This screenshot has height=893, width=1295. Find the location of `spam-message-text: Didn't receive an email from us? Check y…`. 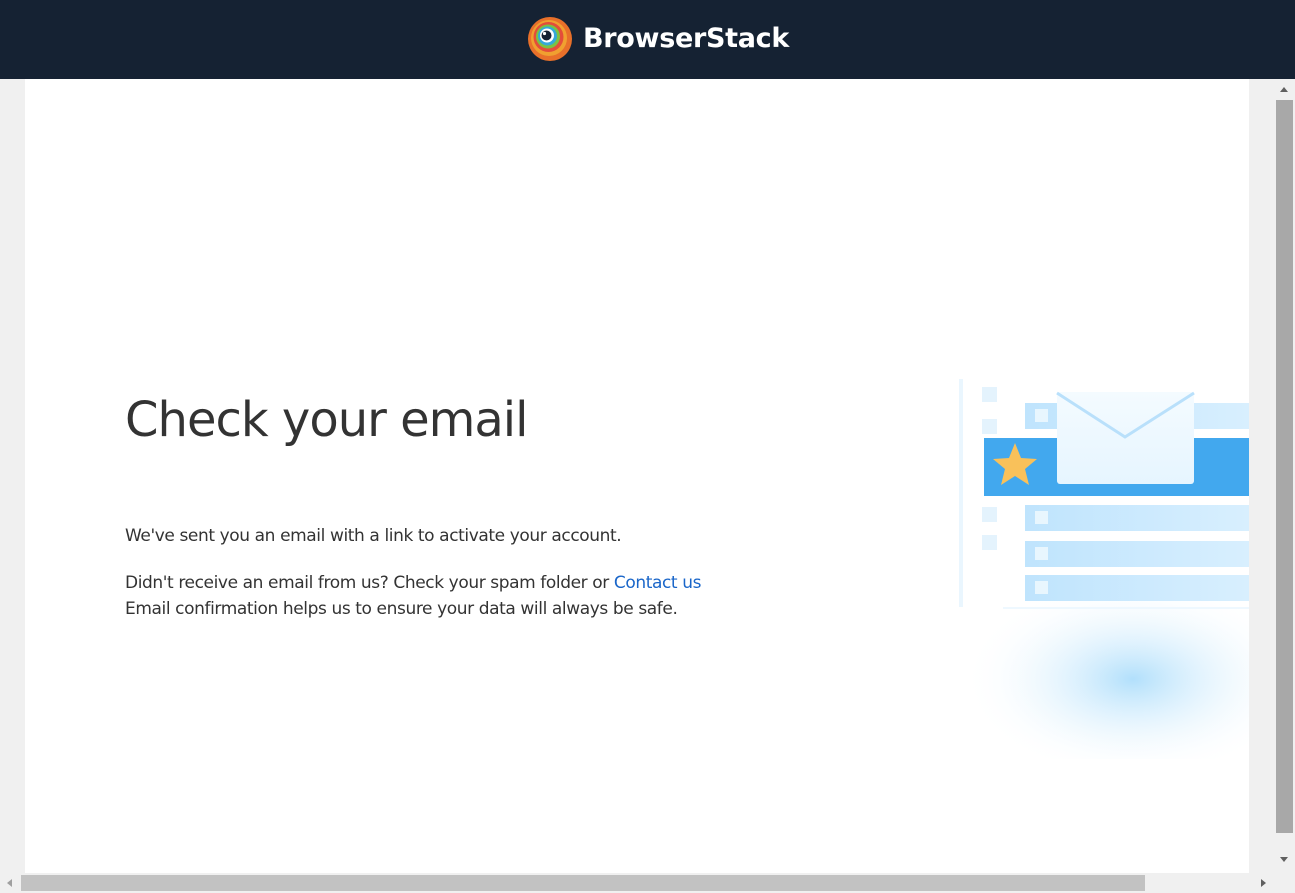

spam-message-text: Didn't receive an email from us? Check y… is located at coordinates (369, 583).